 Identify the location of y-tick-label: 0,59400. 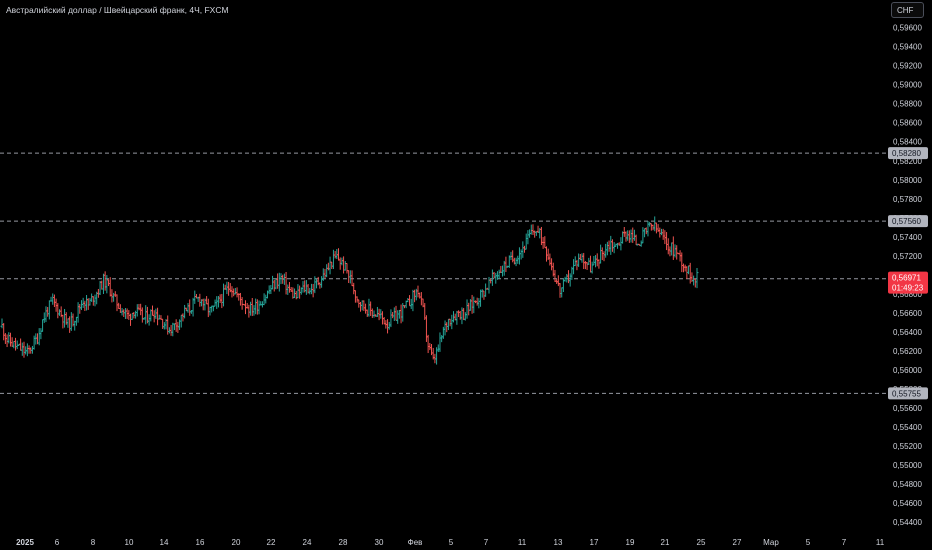
(907, 47).